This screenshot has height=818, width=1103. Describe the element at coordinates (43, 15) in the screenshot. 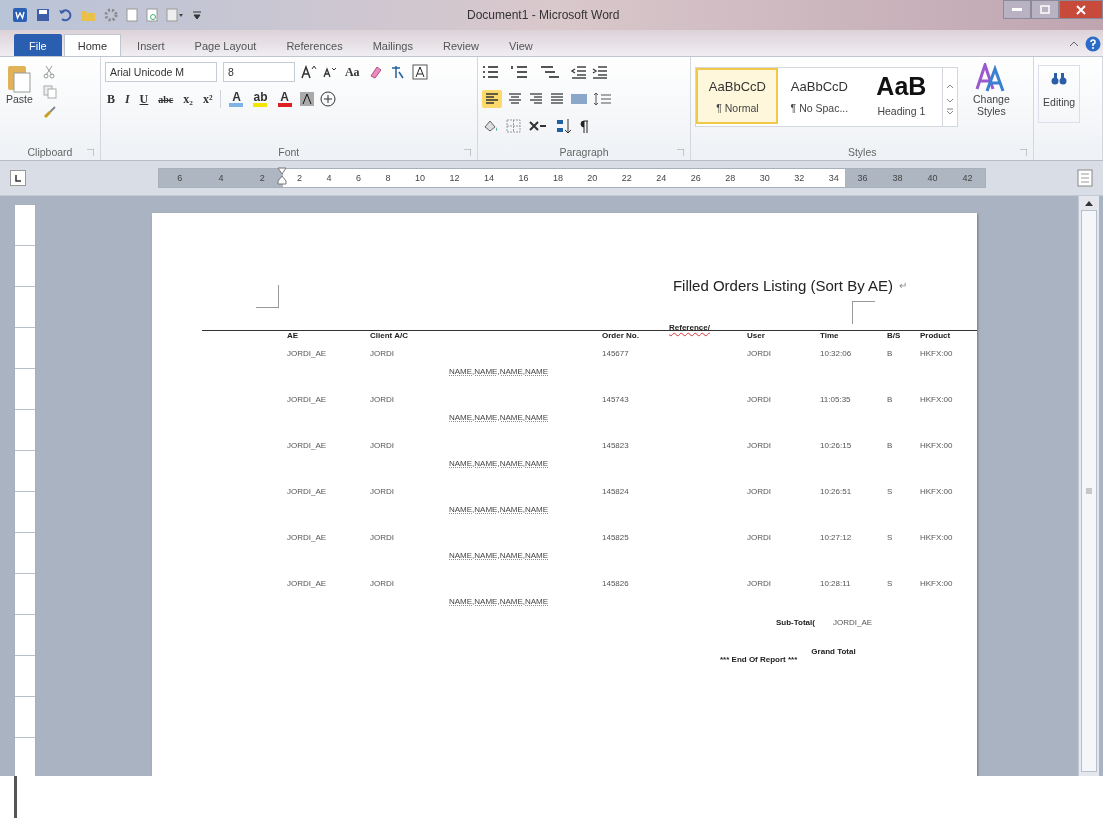

I see `save-icon` at that location.